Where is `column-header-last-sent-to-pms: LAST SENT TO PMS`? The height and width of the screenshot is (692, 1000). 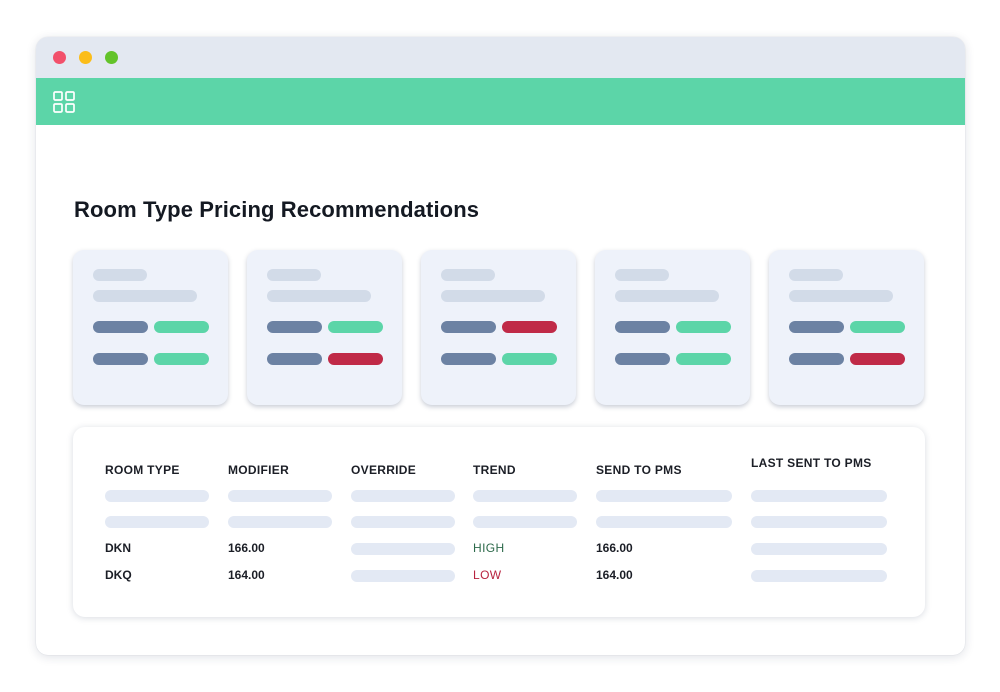 column-header-last-sent-to-pms: LAST SENT TO PMS is located at coordinates (811, 463).